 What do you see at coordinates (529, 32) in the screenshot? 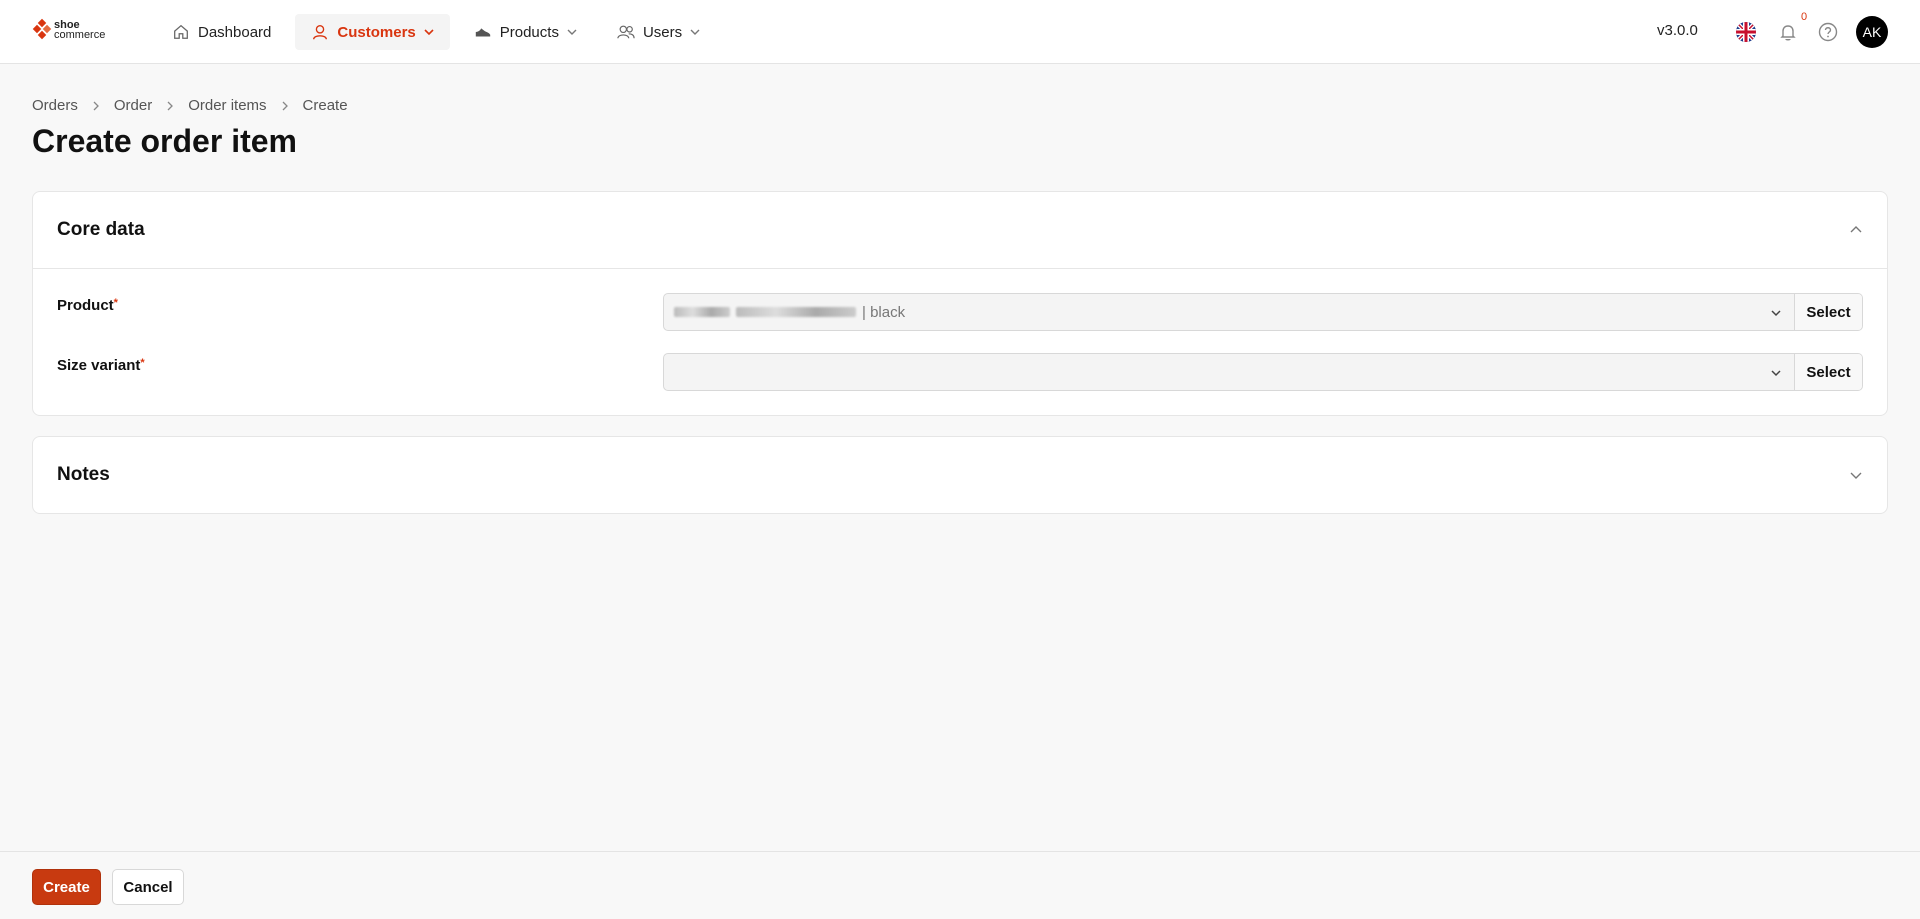
I see `nav-item-products-label: Products` at bounding box center [529, 32].